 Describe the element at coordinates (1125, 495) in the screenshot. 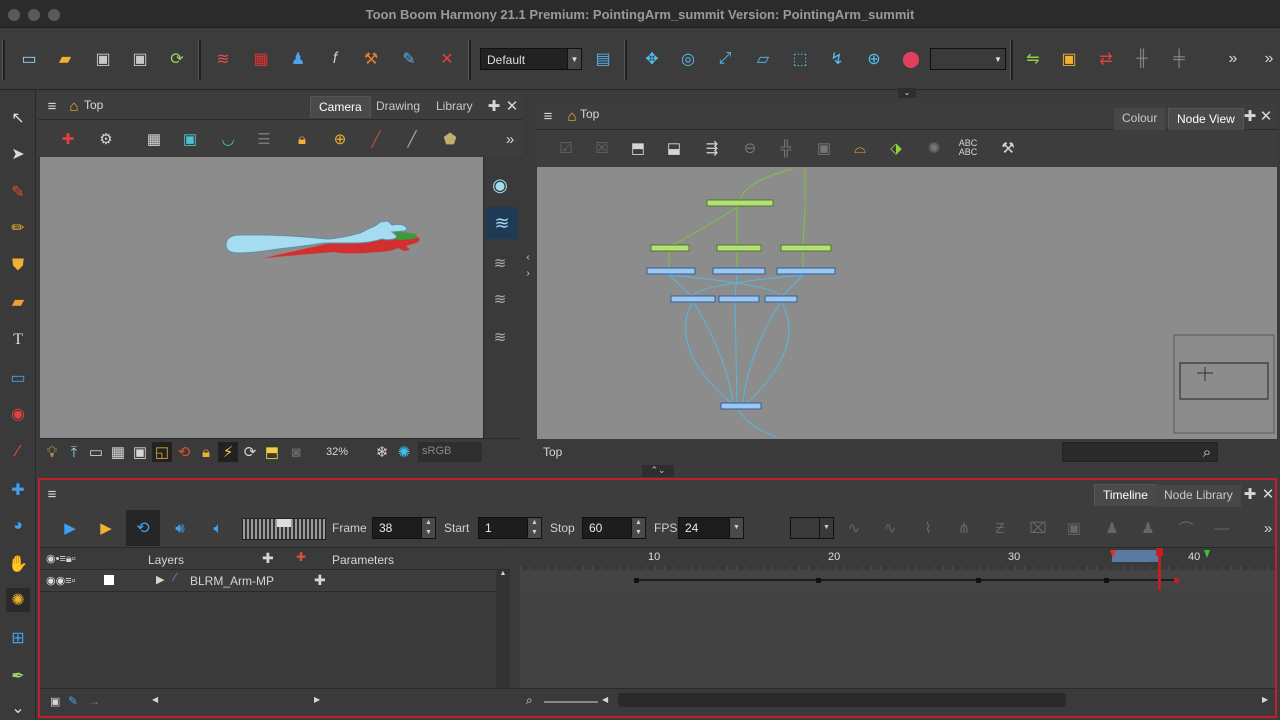

I see `tab-timeline: Timeline` at that location.